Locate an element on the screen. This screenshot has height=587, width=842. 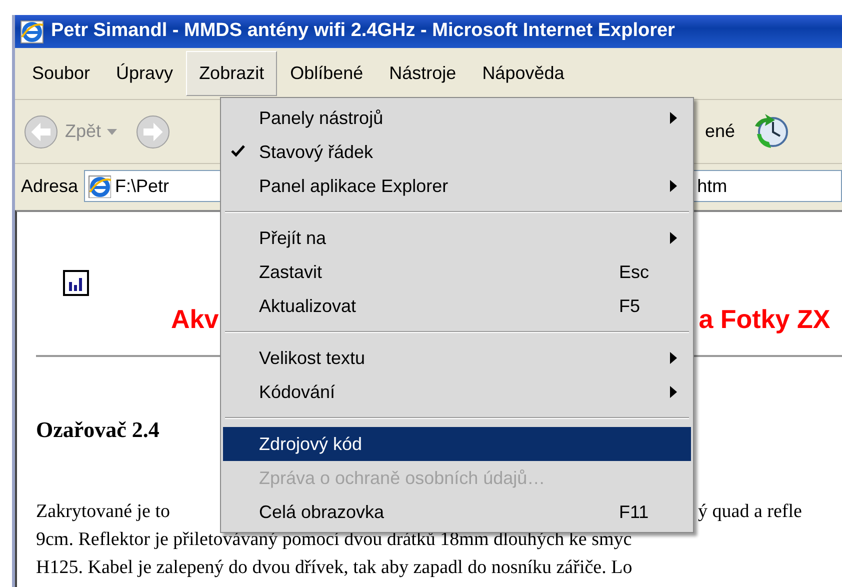
menu-option: Přejít na is located at coordinates (457, 238).